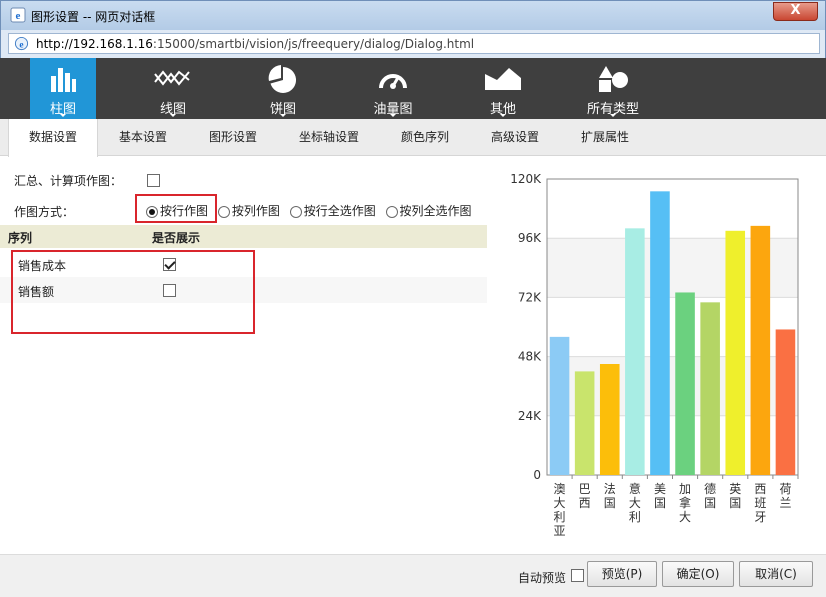 The image size is (826, 597). I want to click on x-tick-label: 西班牙, so click(760, 503).